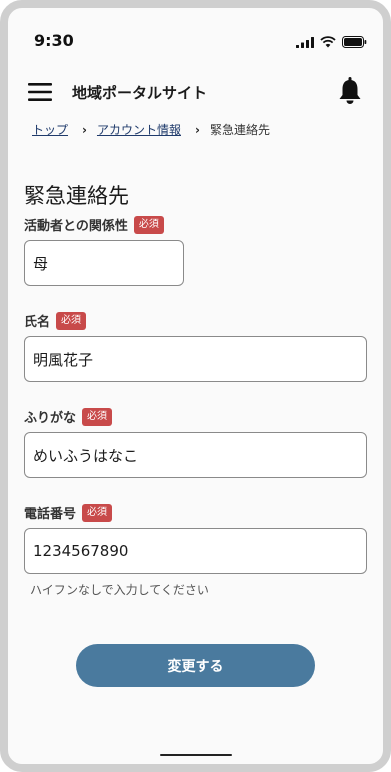 This screenshot has width=391, height=772. Describe the element at coordinates (76, 196) in the screenshot. I see `page-title: 緊急連絡先` at that location.